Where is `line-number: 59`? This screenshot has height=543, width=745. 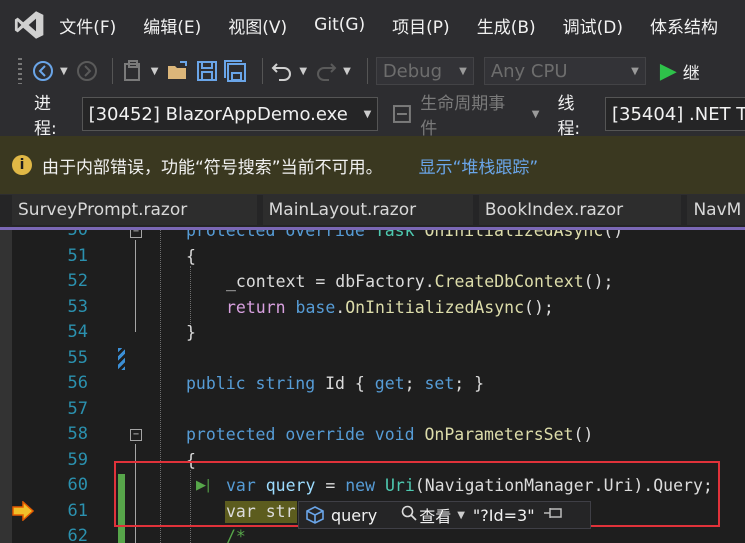
line-number: 59 is located at coordinates (77, 459).